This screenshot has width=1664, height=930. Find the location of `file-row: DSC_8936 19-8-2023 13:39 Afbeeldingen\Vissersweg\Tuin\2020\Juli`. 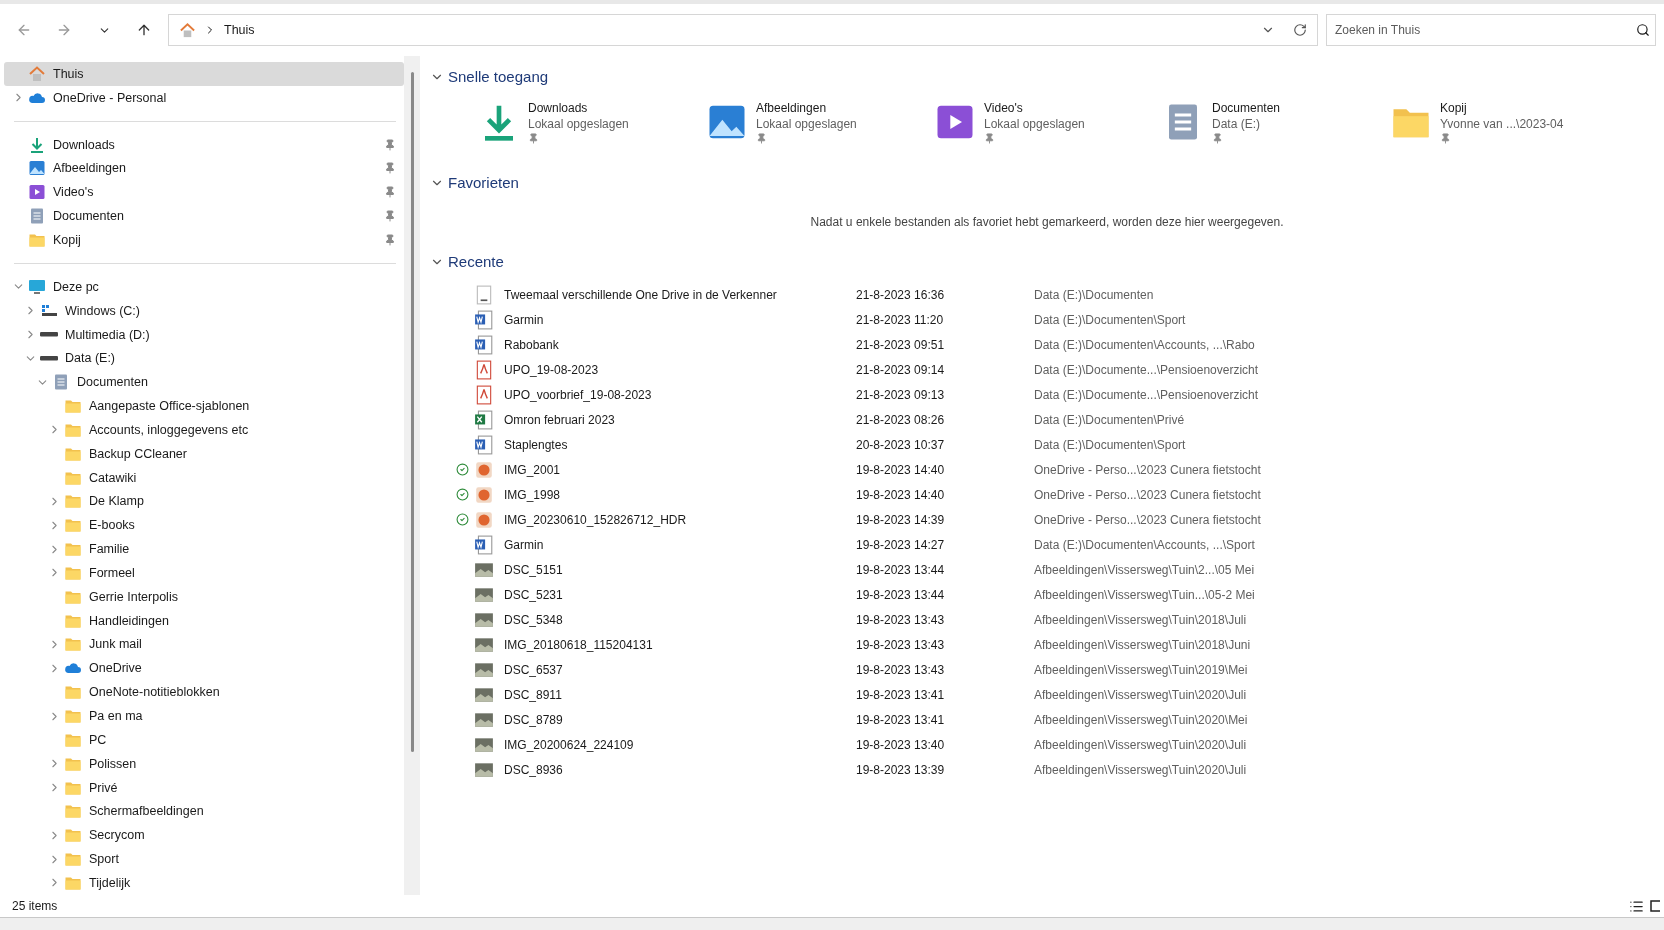

file-row: DSC_8936 19-8-2023 13:39 Afbeeldingen\Vissersweg\Tuin\2020\Juli is located at coordinates (1057, 769).